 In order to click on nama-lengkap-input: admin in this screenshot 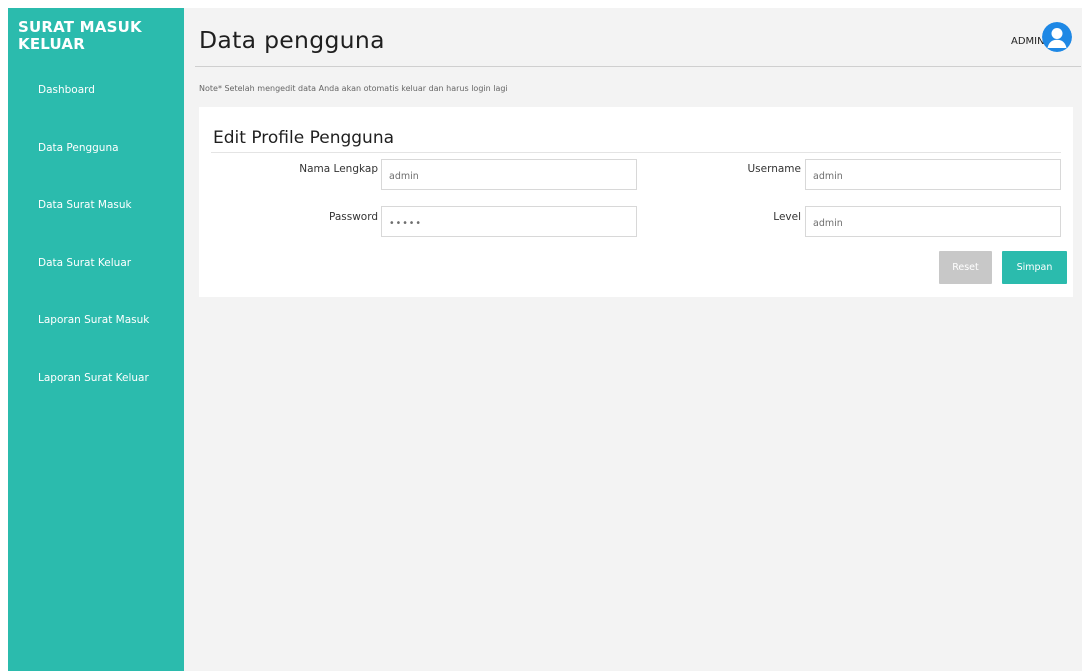, I will do `click(509, 174)`.